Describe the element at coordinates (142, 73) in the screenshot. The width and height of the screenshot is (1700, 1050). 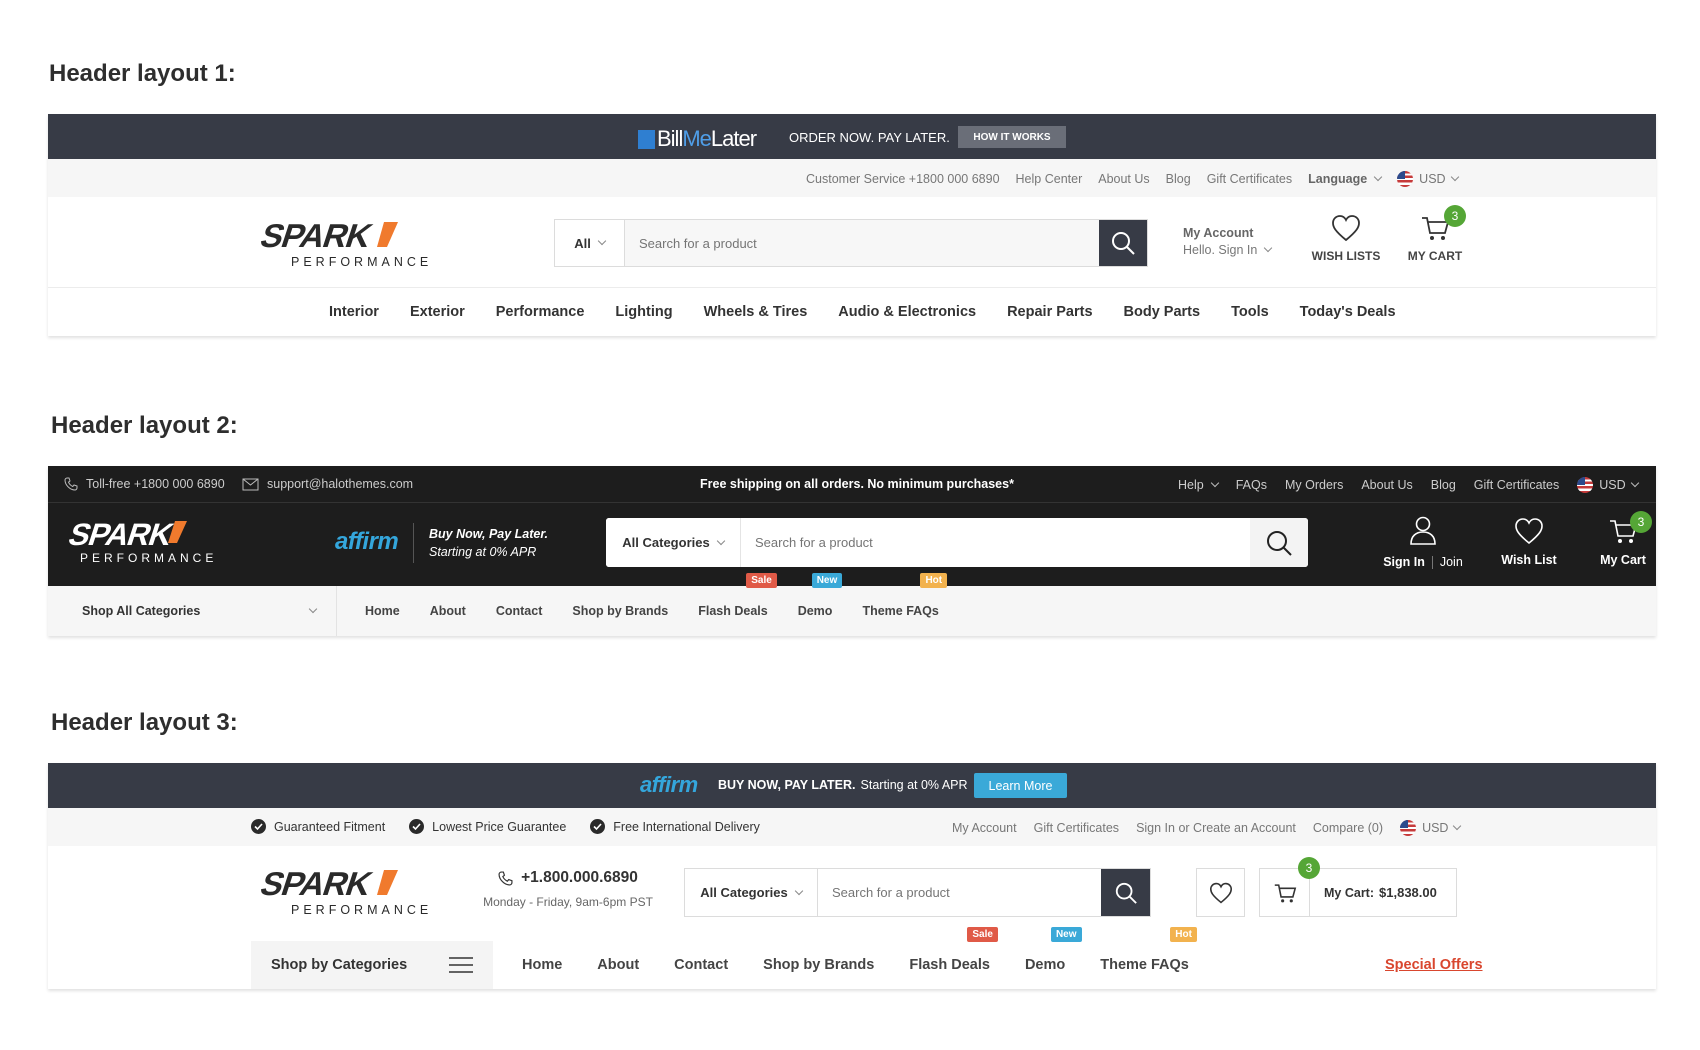
I see `section-title-1: Header layout 1:` at that location.